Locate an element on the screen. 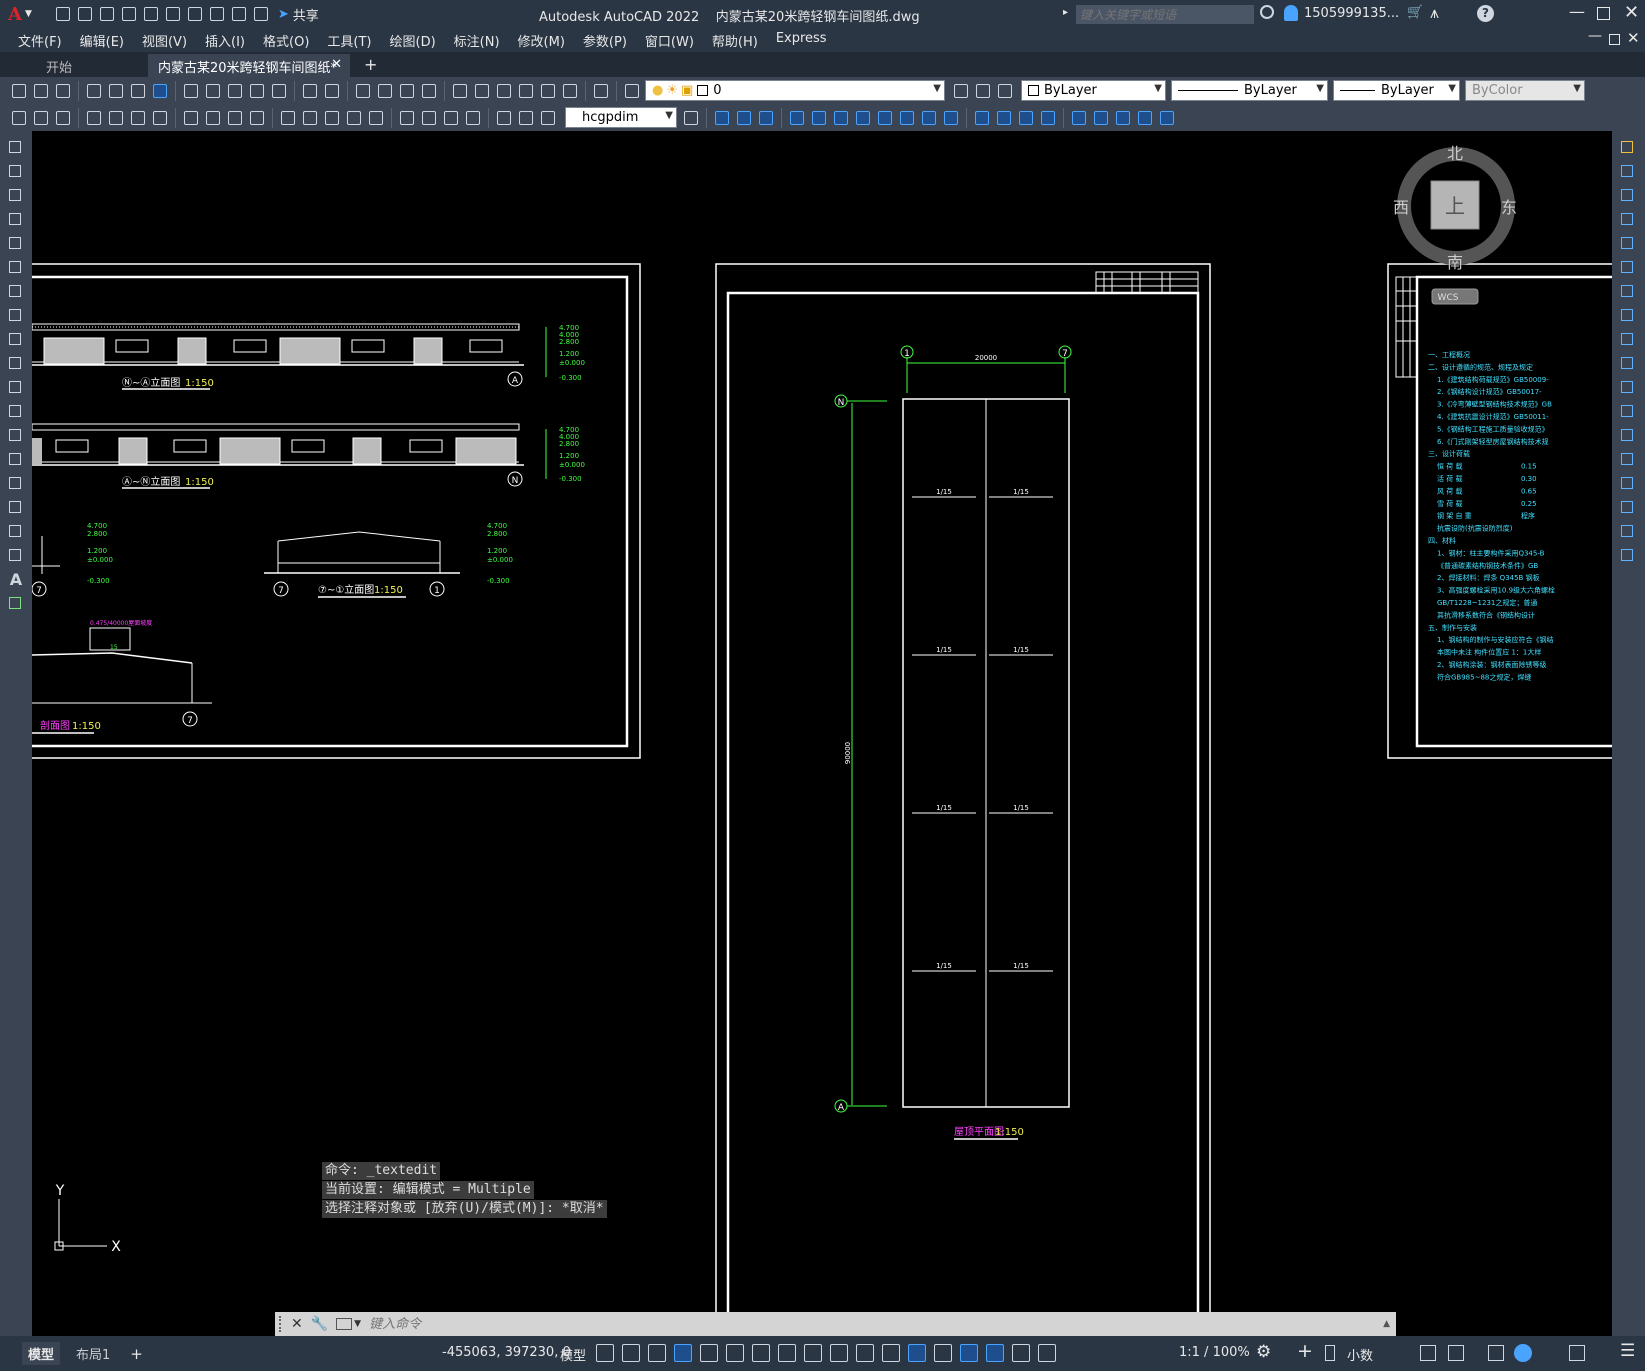  line-icon is located at coordinates (16, 147).